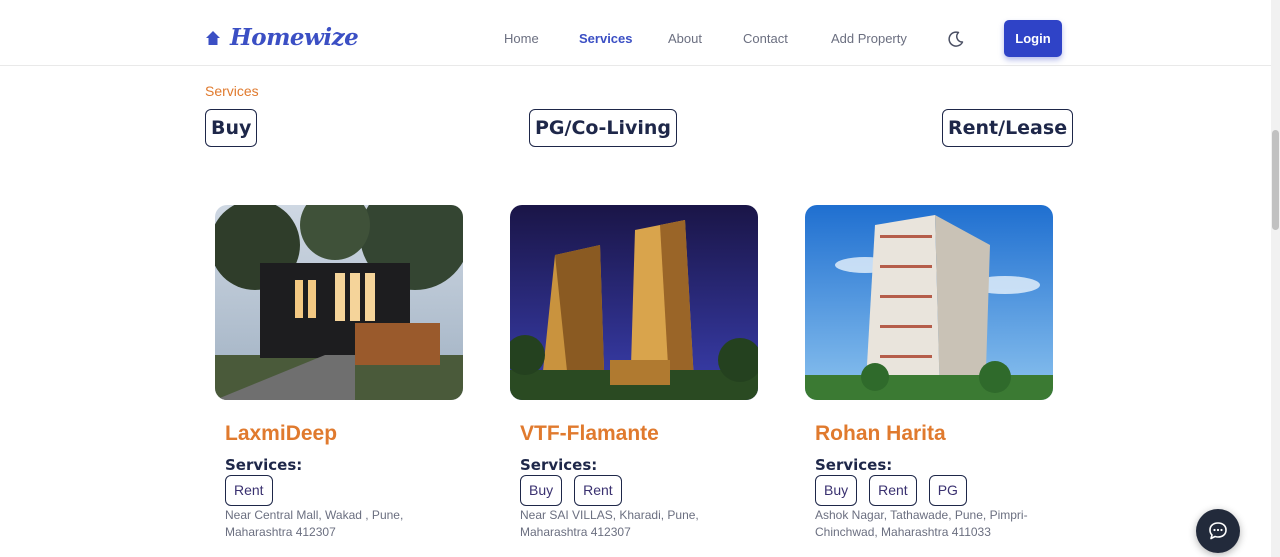  Describe the element at coordinates (589, 433) in the screenshot. I see `property-title: VTF-Flamante` at that location.